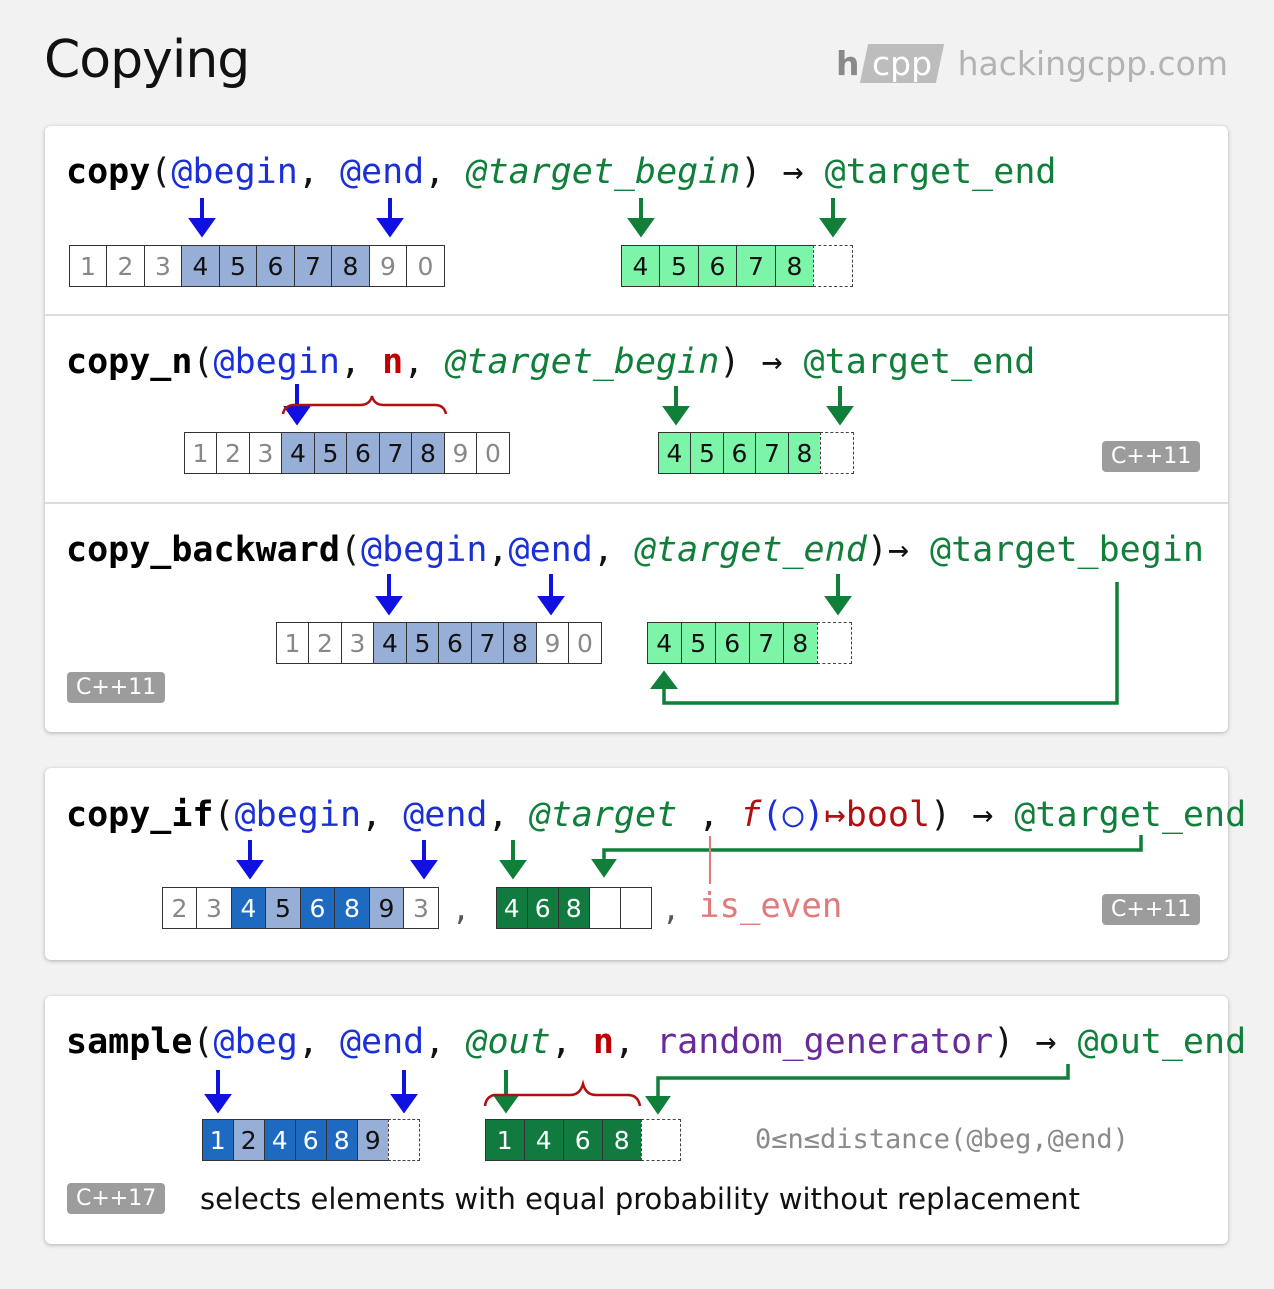 The image size is (1274, 1289). I want to click on param-n: n, so click(393, 362).